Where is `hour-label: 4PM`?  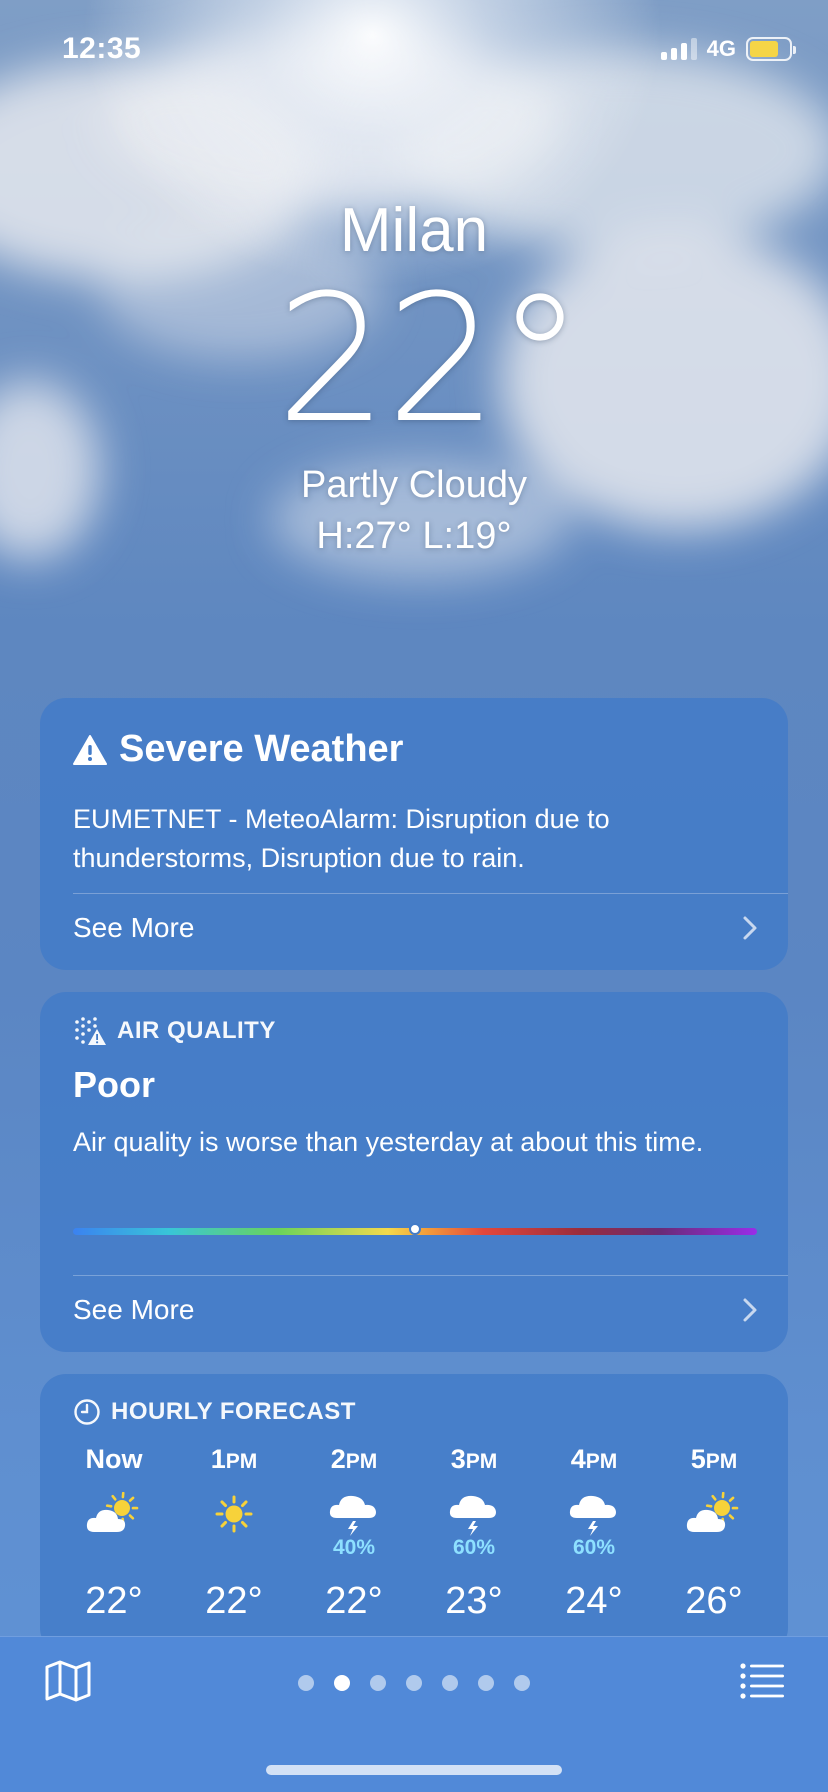
hour-label: 4PM is located at coordinates (594, 1464).